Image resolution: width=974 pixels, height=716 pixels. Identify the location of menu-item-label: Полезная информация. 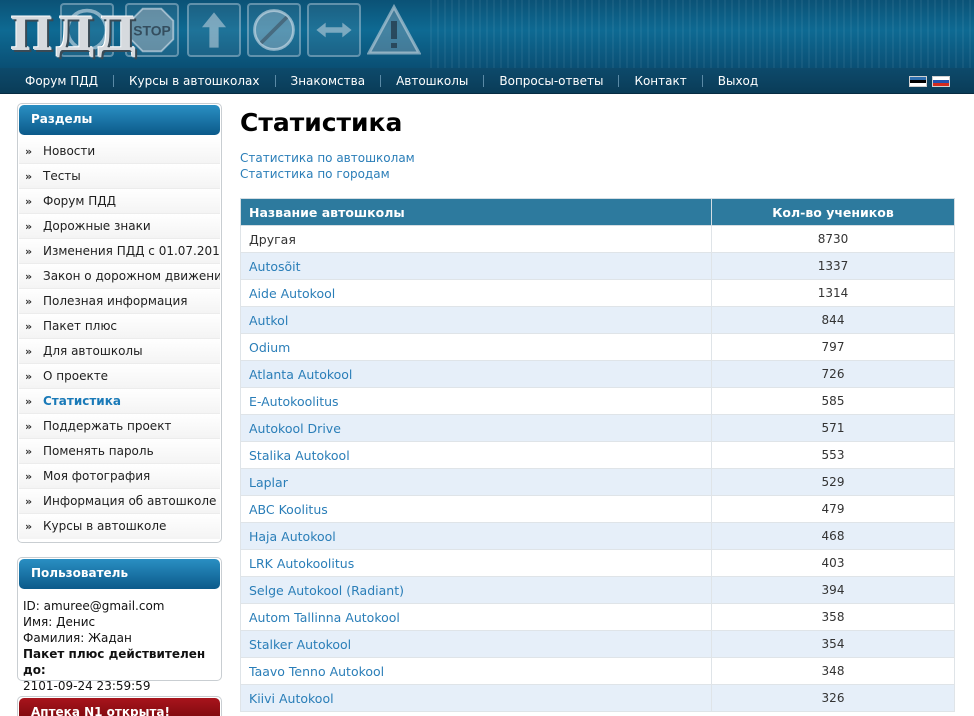
(115, 301).